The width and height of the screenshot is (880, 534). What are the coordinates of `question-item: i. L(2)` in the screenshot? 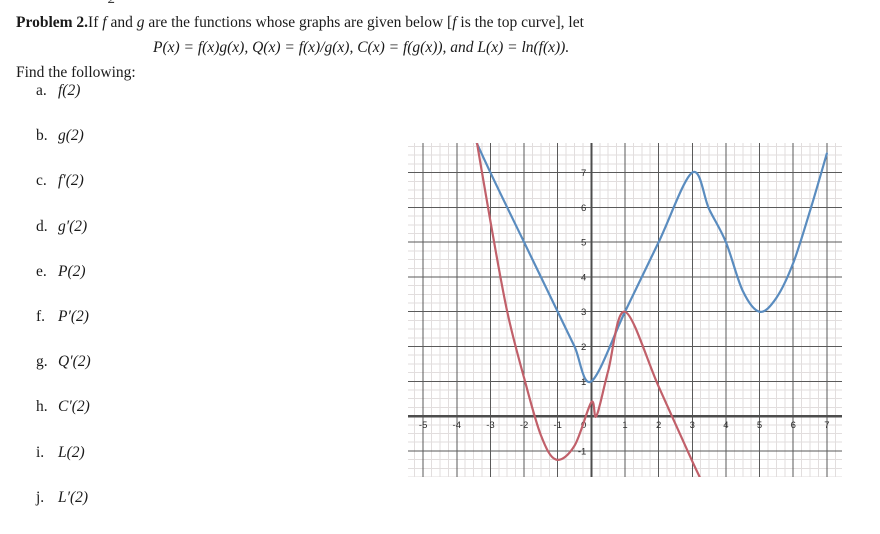 It's located at (136, 466).